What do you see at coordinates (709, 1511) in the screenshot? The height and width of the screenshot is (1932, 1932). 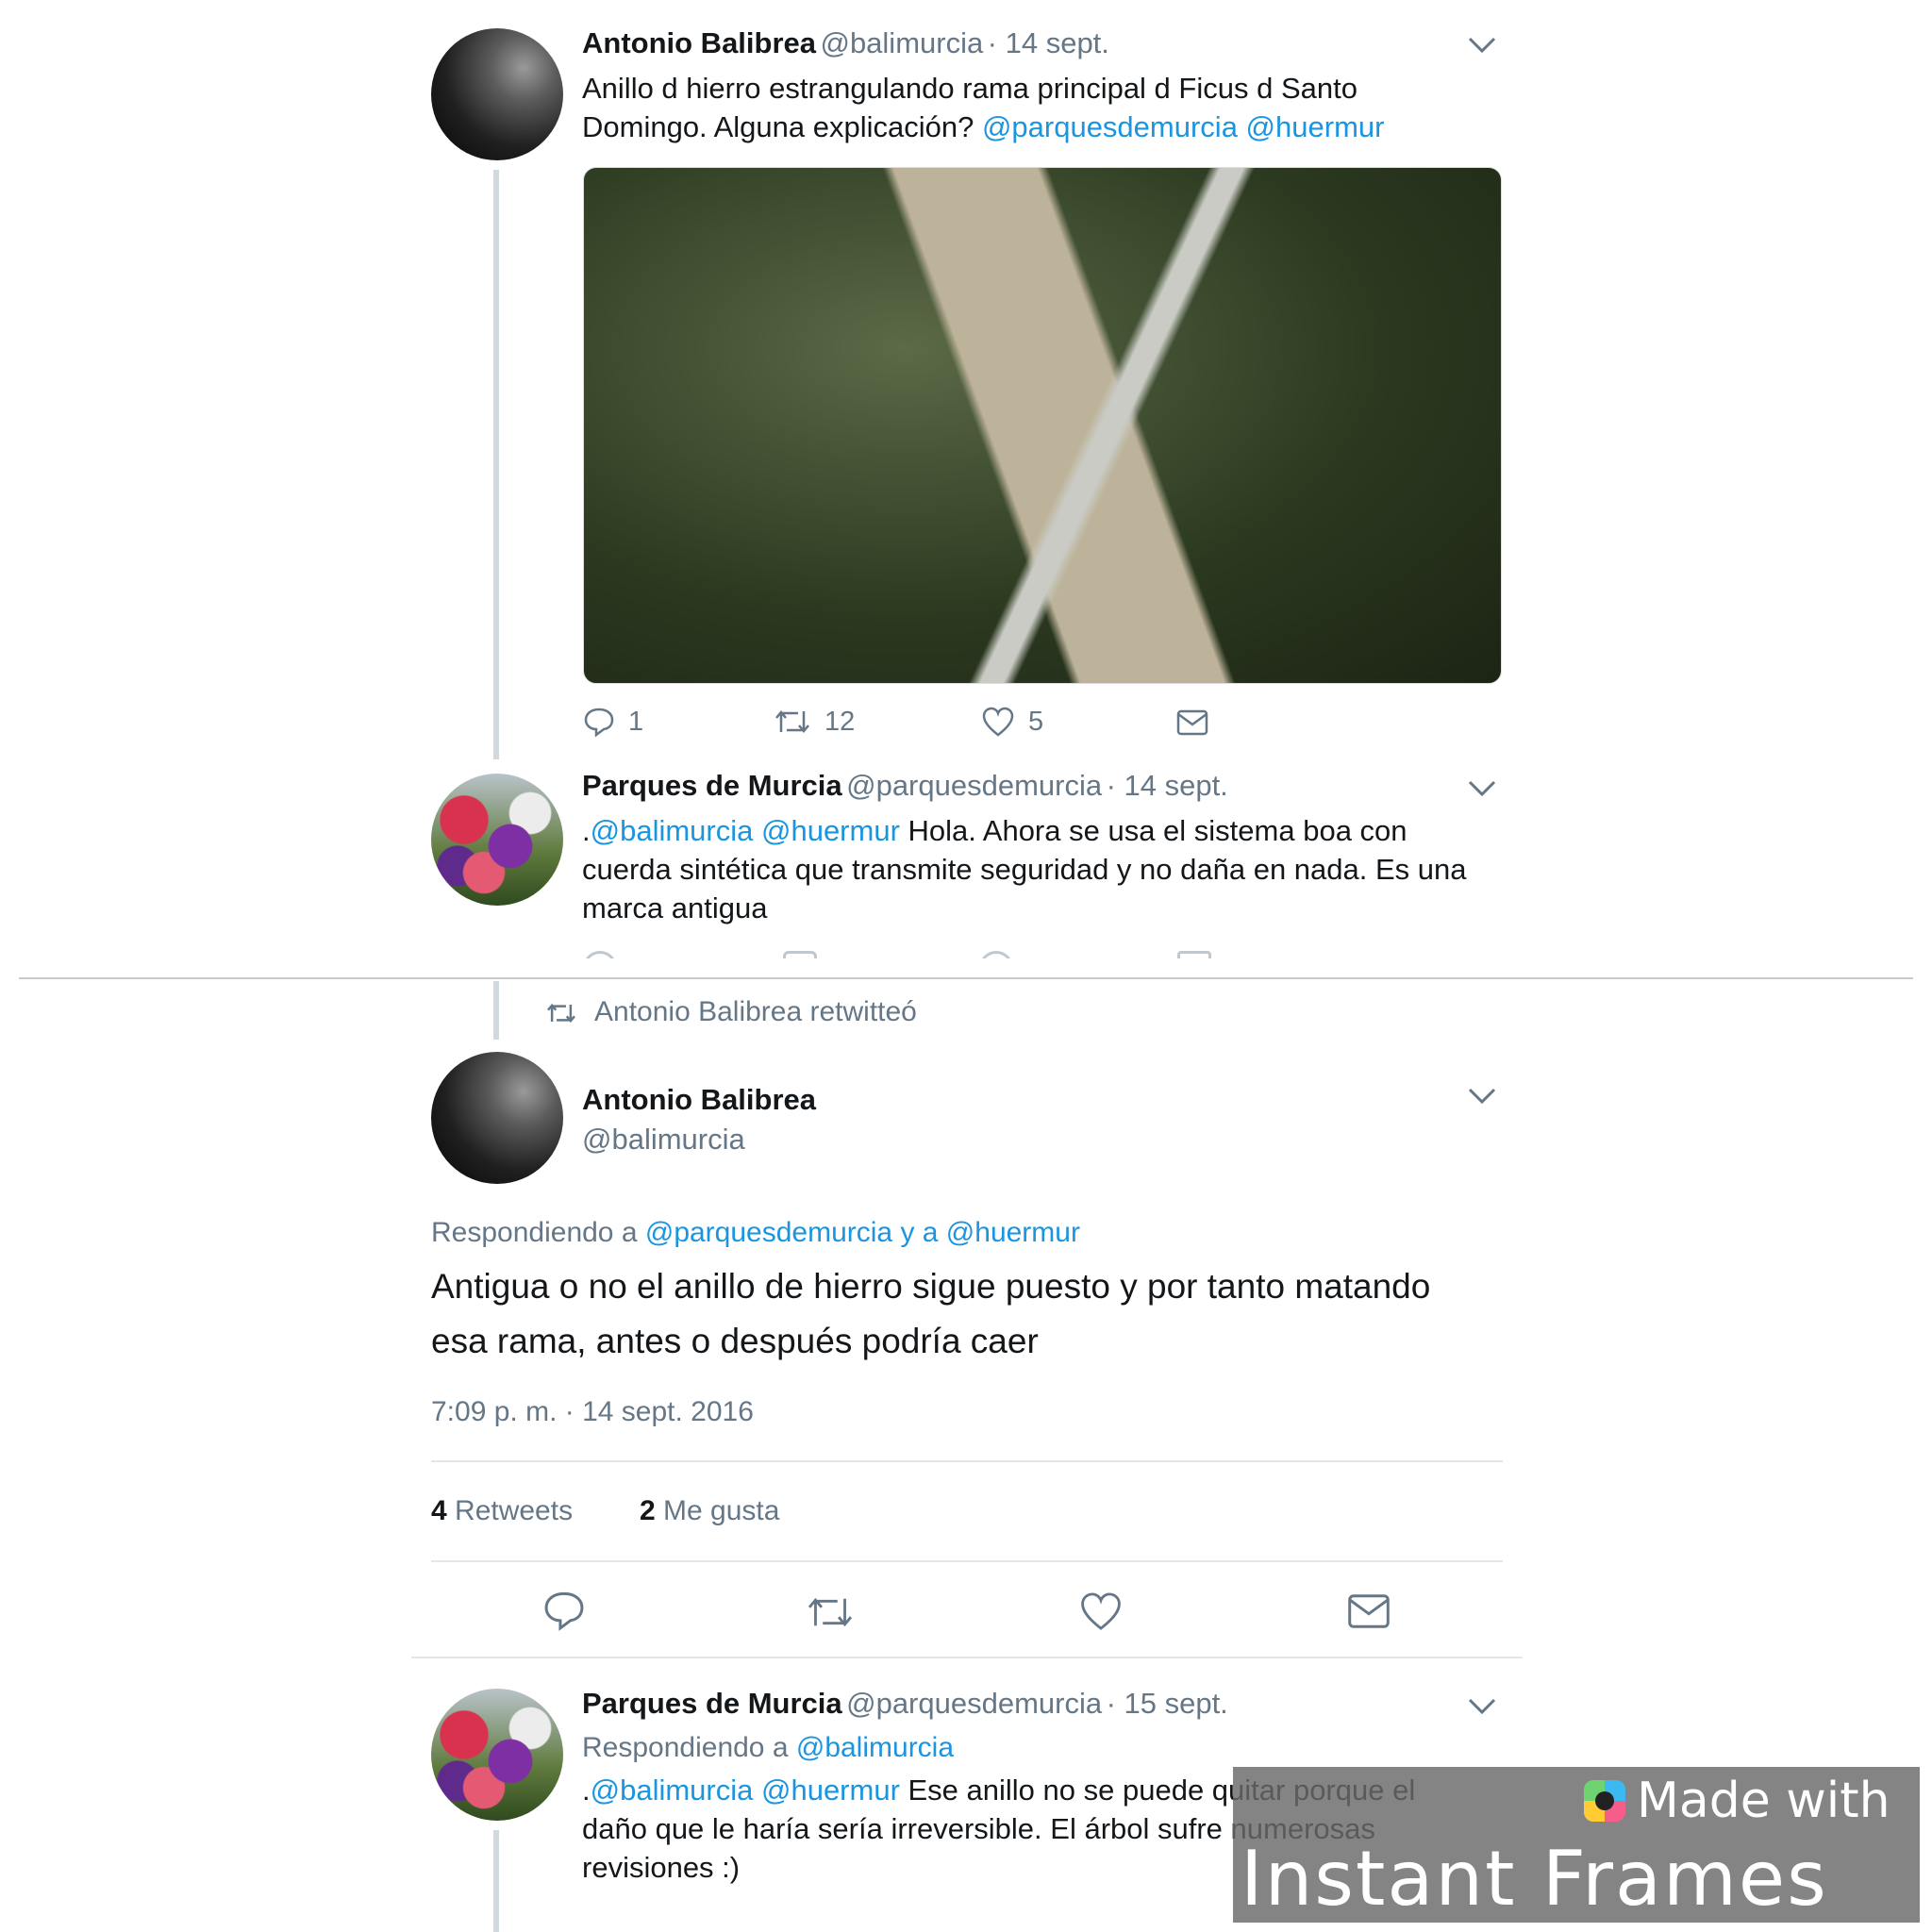 I see `like-count: 2 Me gusta` at bounding box center [709, 1511].